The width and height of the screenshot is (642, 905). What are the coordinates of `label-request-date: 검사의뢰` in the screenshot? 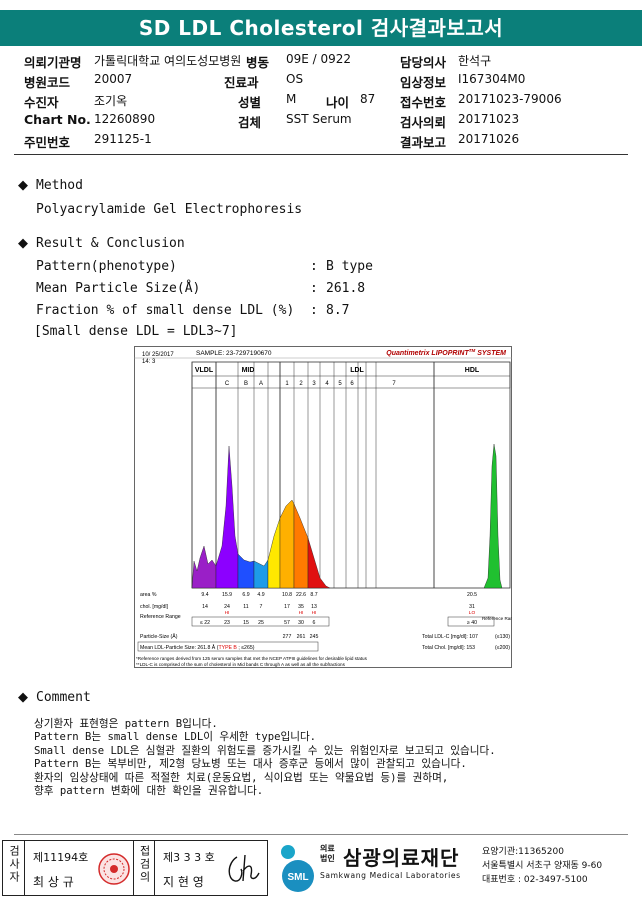 It's located at (423, 122).